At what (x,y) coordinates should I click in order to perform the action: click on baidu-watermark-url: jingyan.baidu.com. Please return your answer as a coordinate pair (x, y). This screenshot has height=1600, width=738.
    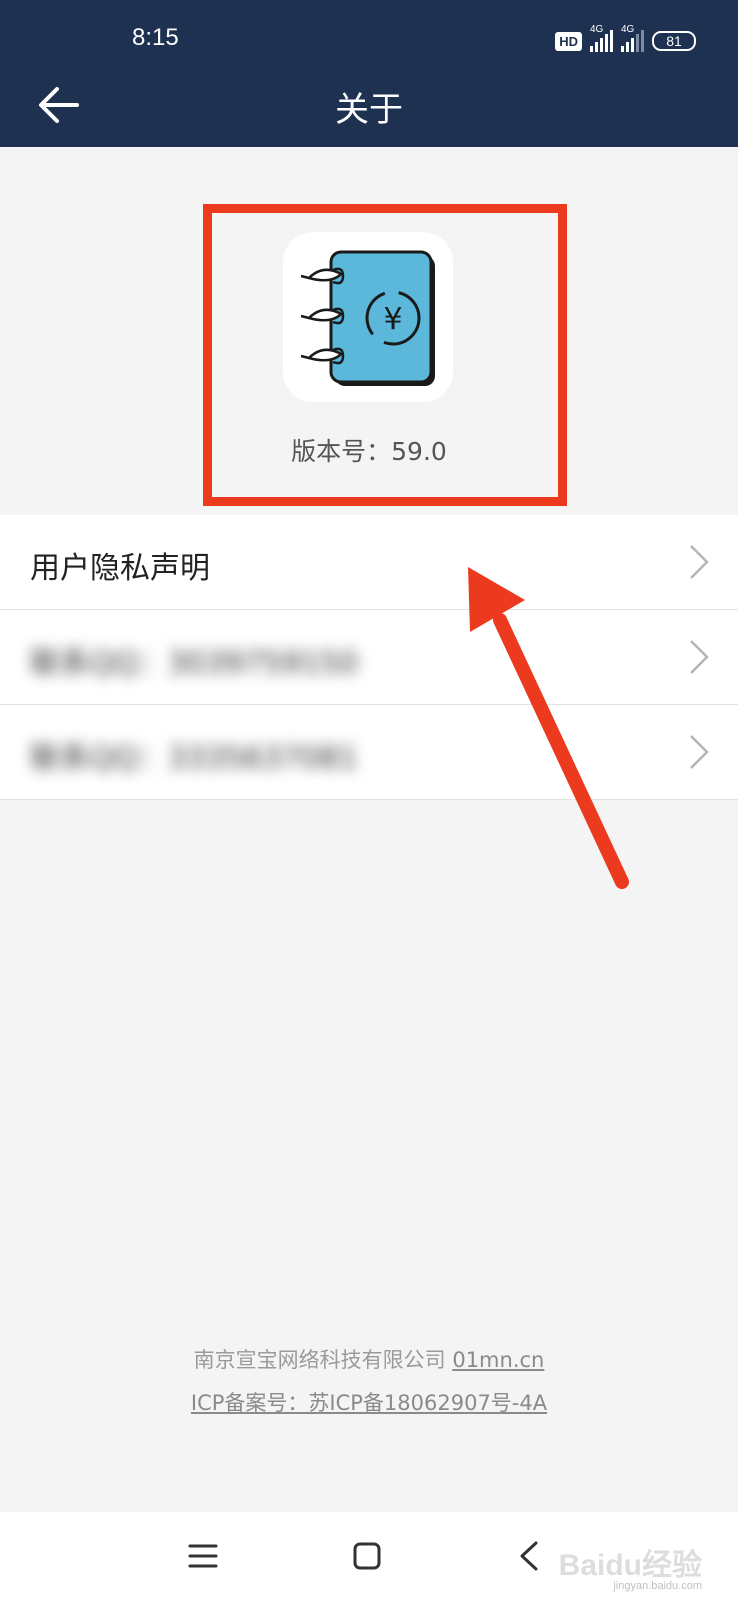
    Looking at the image, I should click on (657, 1586).